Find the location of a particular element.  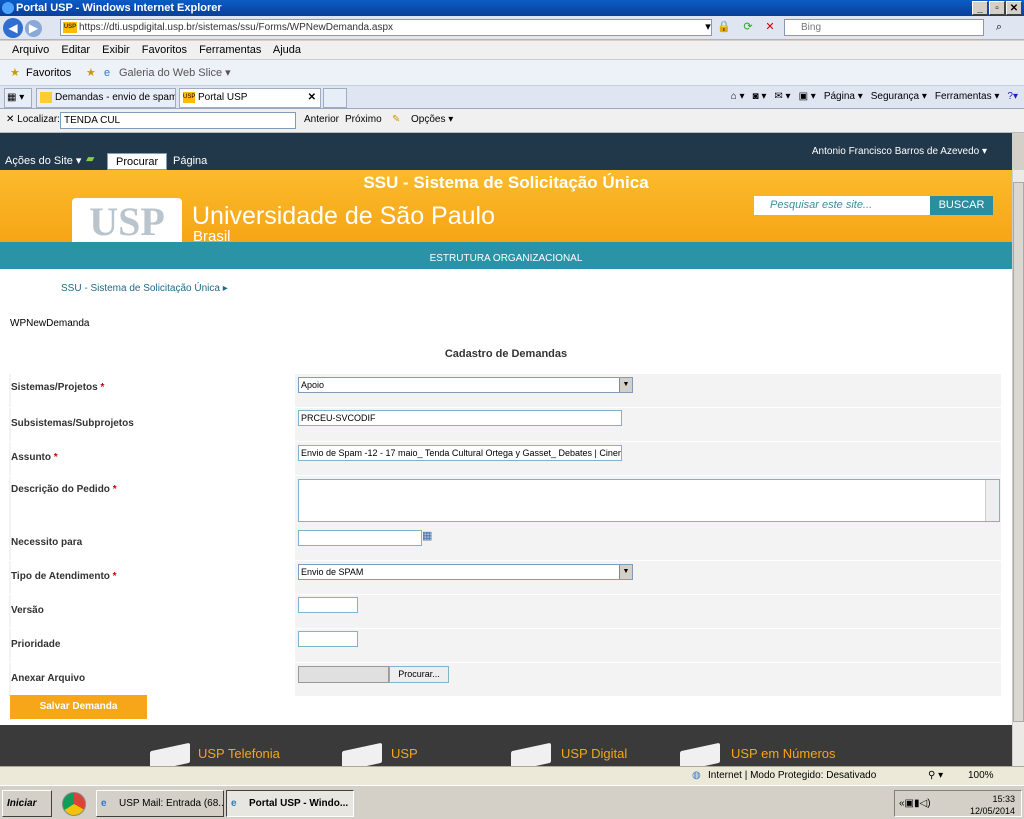

globe-icon: ◍ is located at coordinates (696, 775).